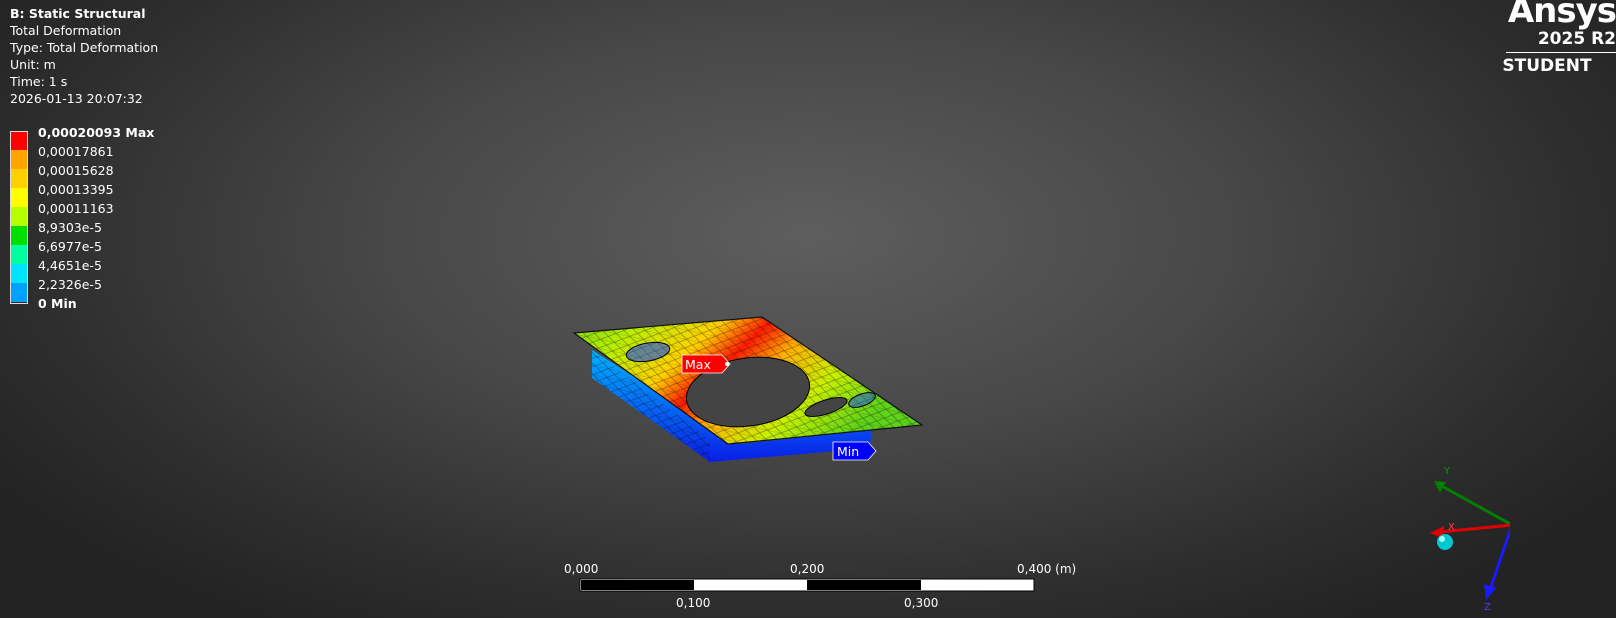  What do you see at coordinates (848, 451) in the screenshot?
I see `min-probe-text: Min` at bounding box center [848, 451].